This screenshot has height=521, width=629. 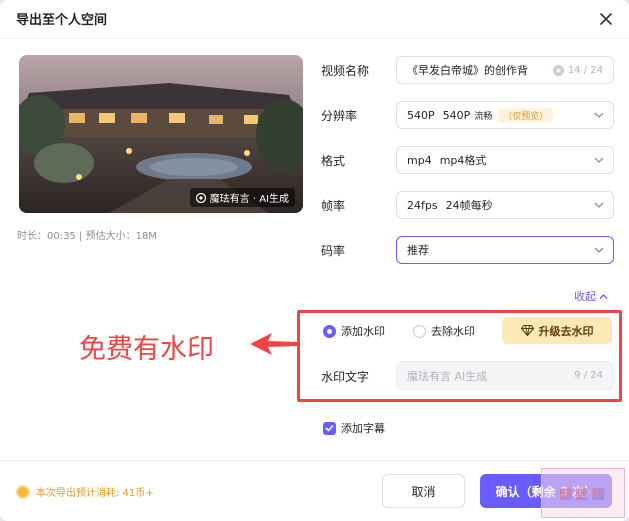 I want to click on close-icon, so click(x=606, y=19).